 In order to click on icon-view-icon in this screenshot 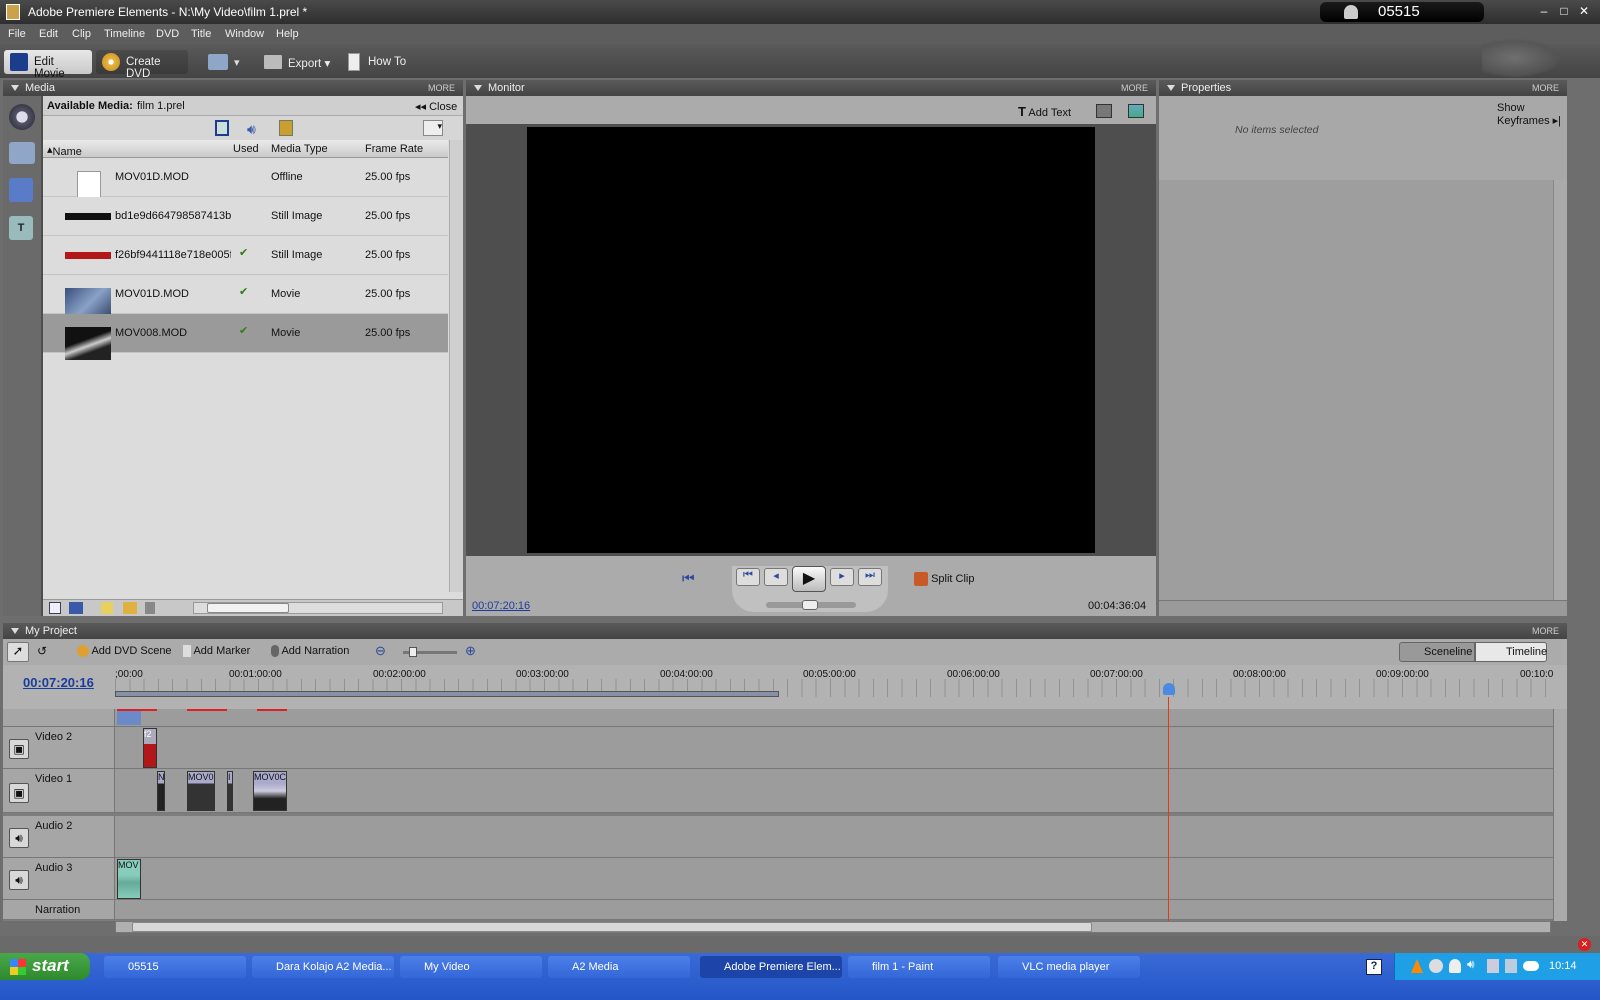, I will do `click(76, 608)`.